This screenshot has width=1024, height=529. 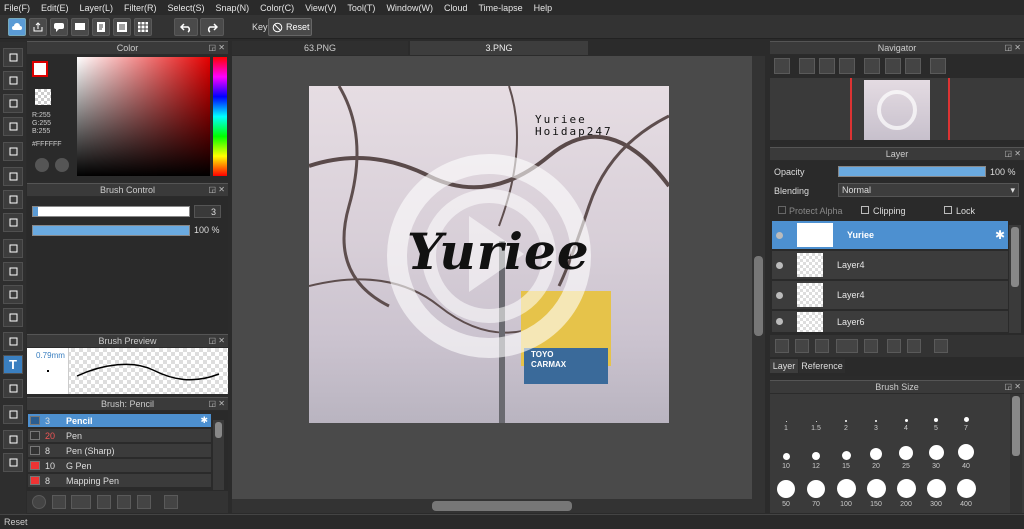 I want to click on brush-menu-icon, so click(x=81, y=502).